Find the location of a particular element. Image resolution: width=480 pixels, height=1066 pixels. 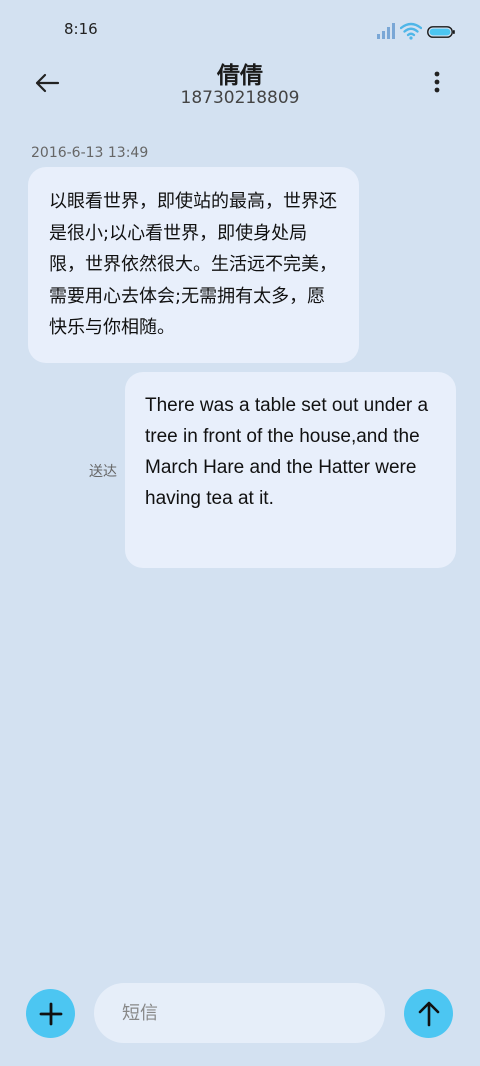

arrow-up-icon is located at coordinates (428, 1013).